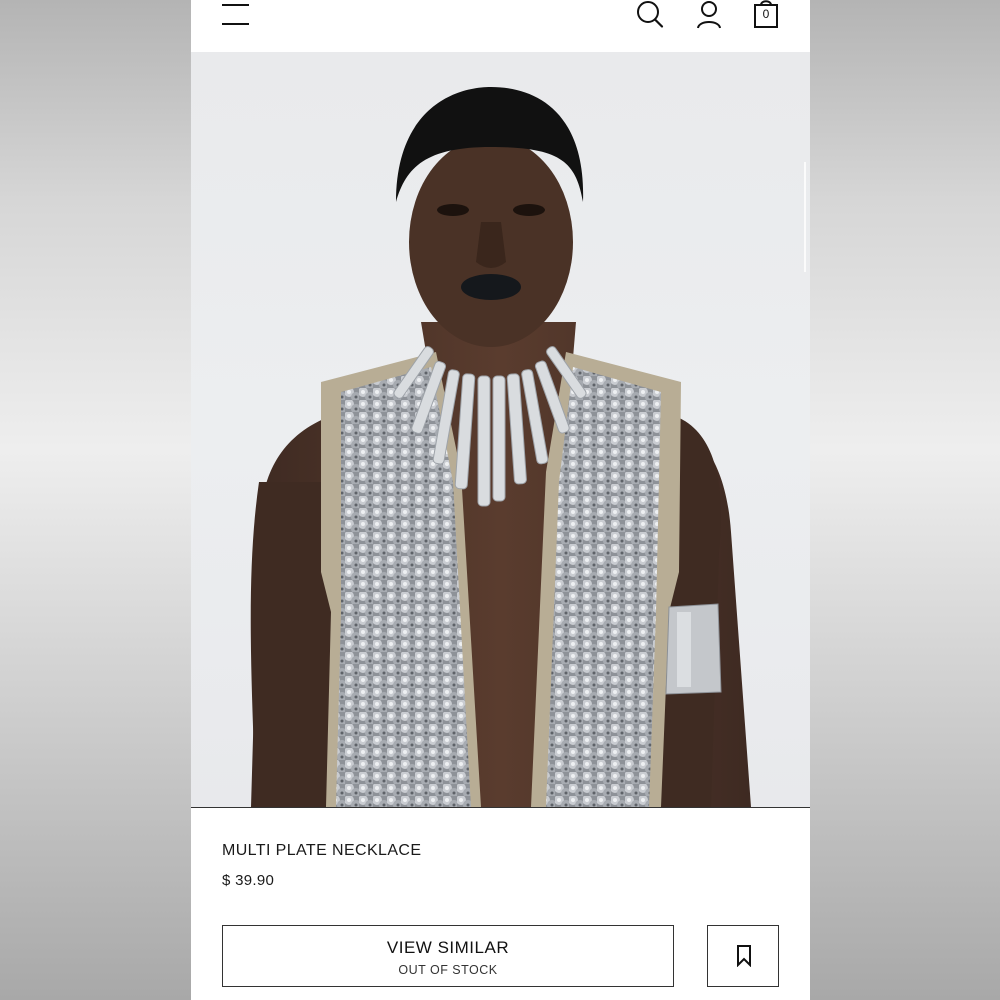  Describe the element at coordinates (248, 880) in the screenshot. I see `product-price: $ 39.90` at that location.